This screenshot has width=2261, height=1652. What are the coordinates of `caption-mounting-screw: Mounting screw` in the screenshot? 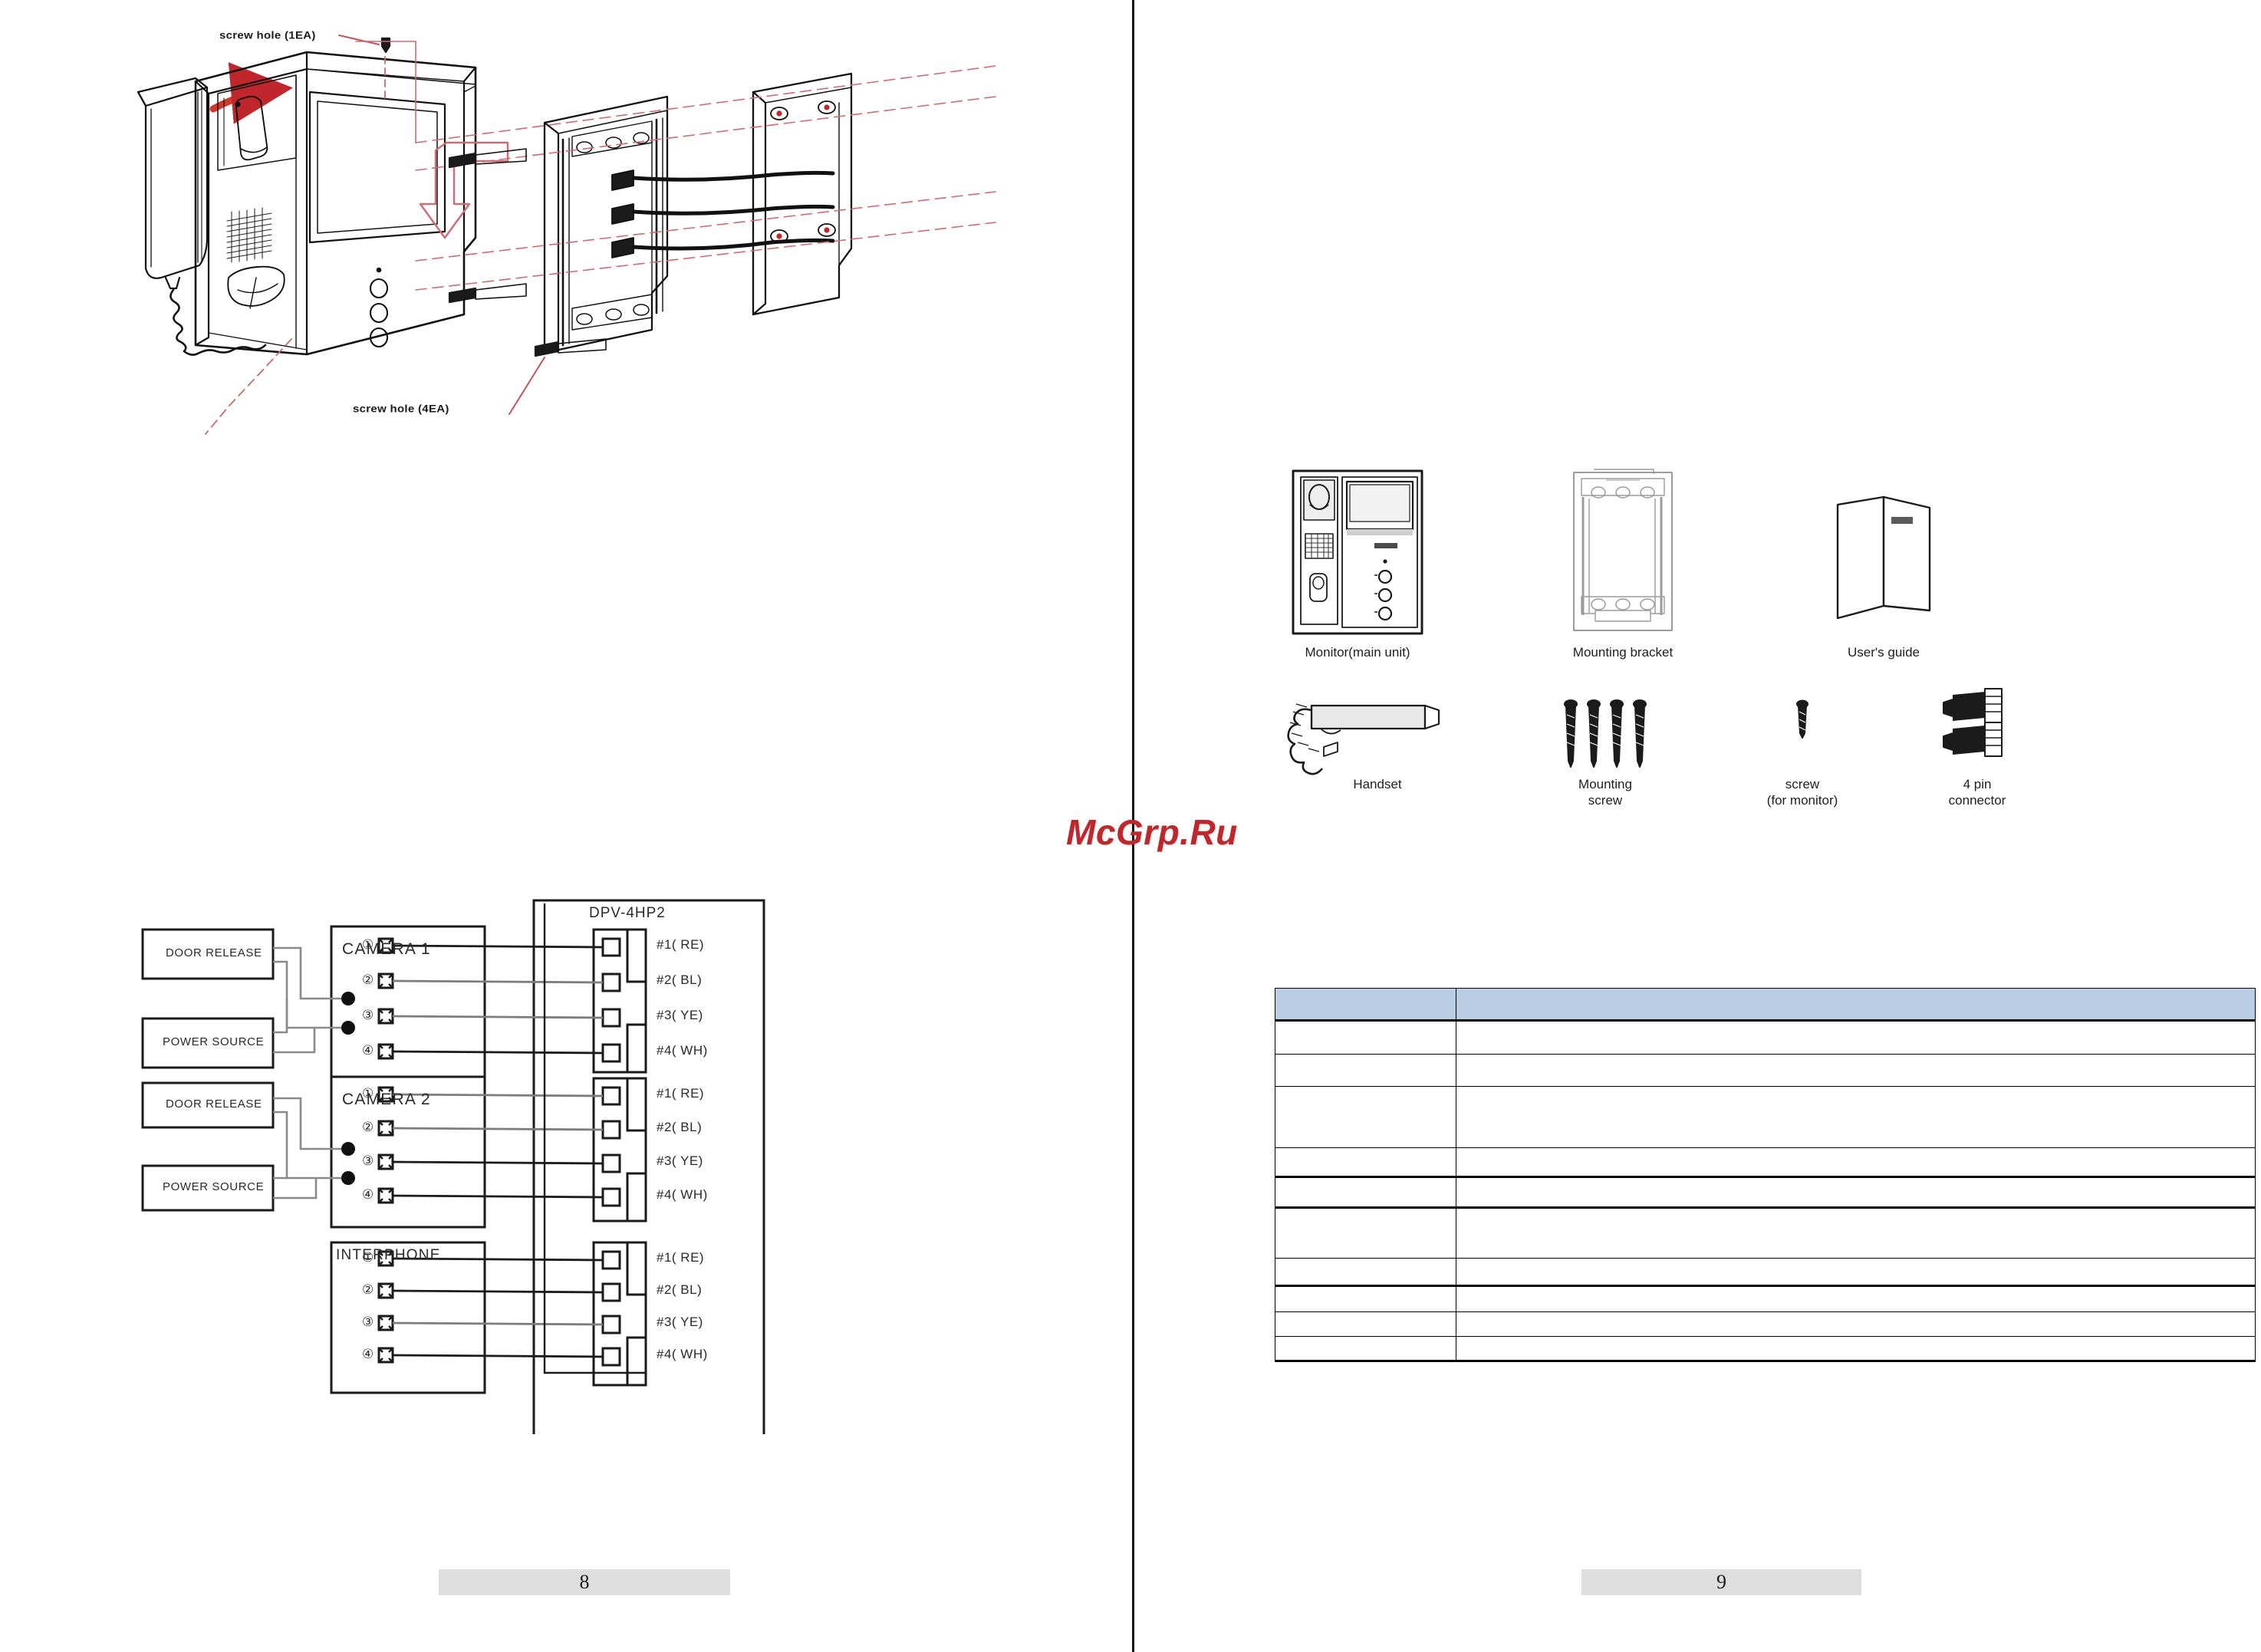 It's located at (1605, 792).